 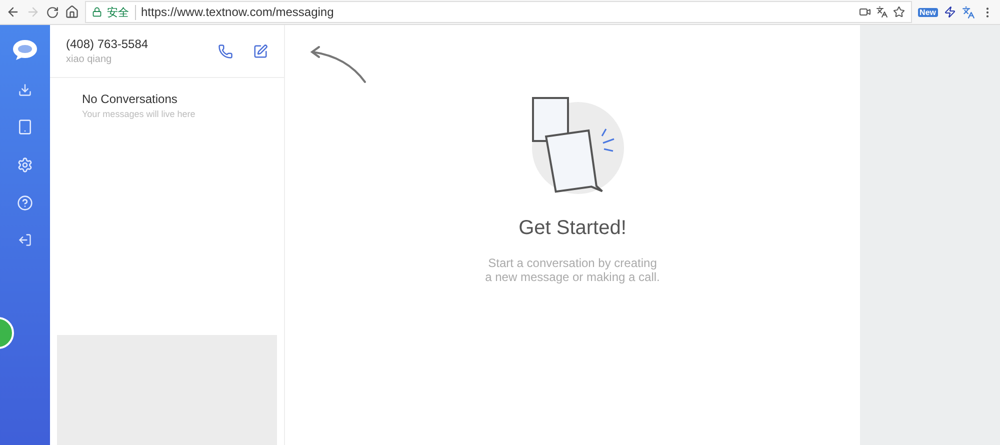 What do you see at coordinates (25, 127) in the screenshot?
I see `tablet-icon` at bounding box center [25, 127].